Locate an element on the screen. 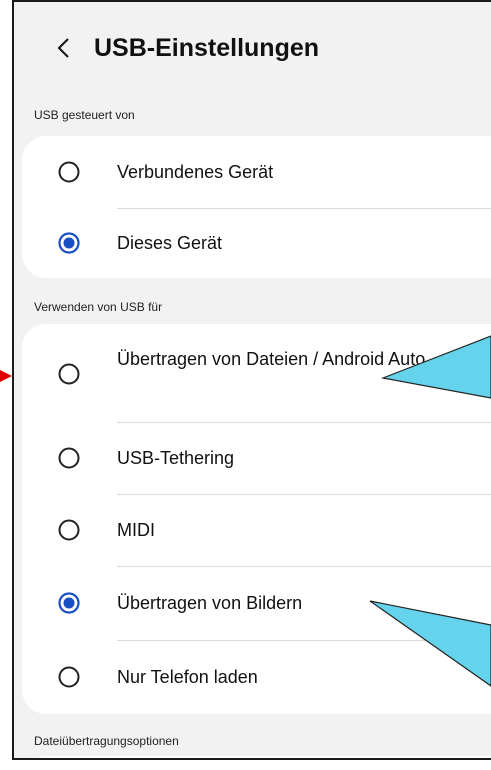 The width and height of the screenshot is (491, 770). section-label-file-transfer-options: Dateiübertragungsoptionen is located at coordinates (106, 741).